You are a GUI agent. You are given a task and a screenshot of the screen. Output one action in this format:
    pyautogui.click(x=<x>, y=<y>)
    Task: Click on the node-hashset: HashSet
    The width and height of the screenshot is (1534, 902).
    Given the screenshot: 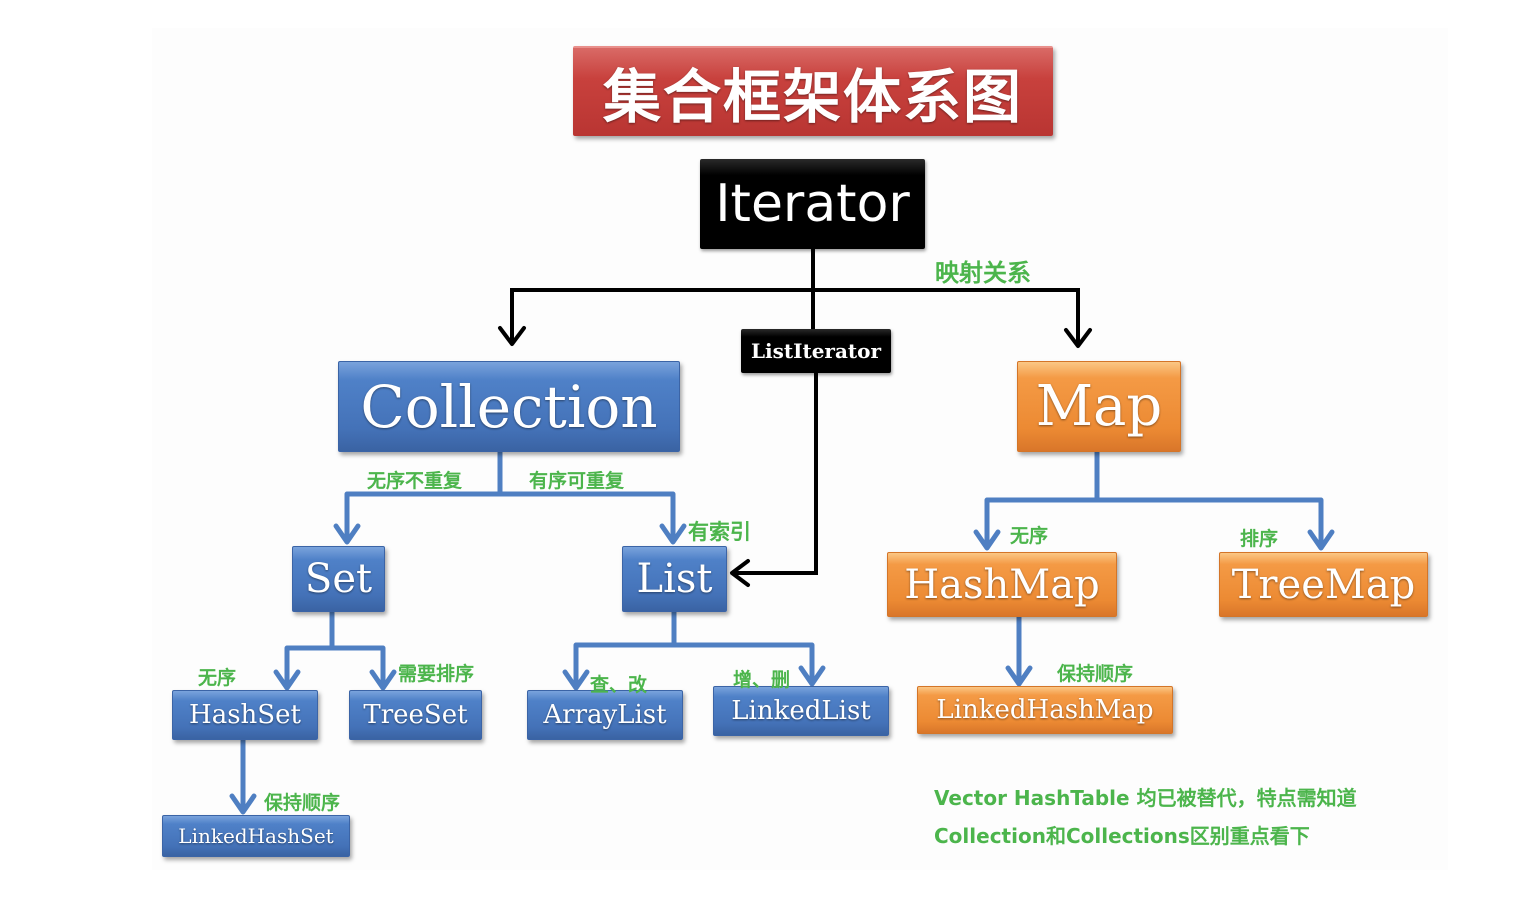 What is the action you would take?
    pyautogui.click(x=245, y=715)
    